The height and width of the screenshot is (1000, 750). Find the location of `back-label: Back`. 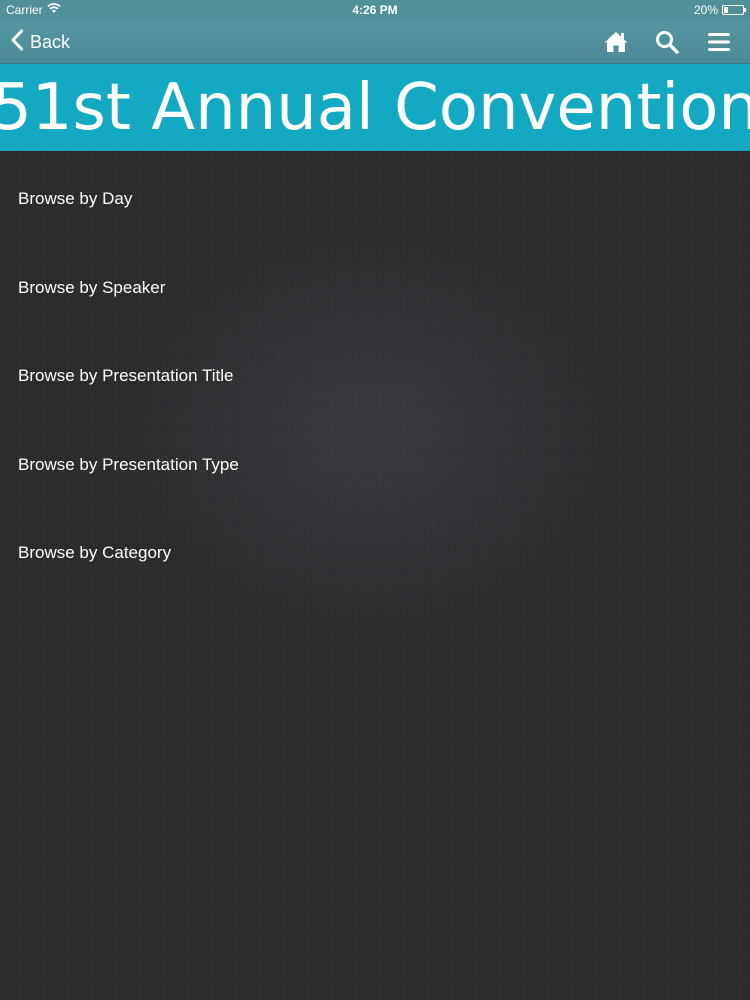

back-label: Back is located at coordinates (50, 41).